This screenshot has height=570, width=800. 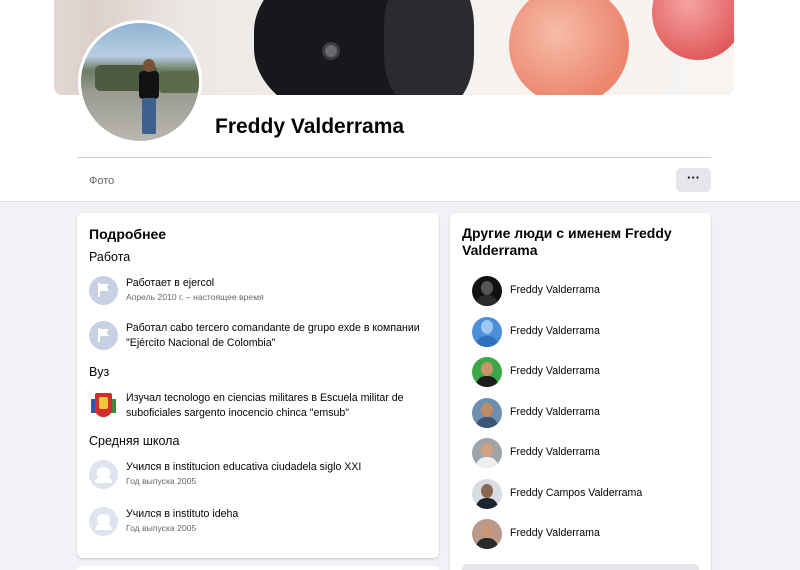 I want to click on work-section-label: Работа, so click(x=110, y=257).